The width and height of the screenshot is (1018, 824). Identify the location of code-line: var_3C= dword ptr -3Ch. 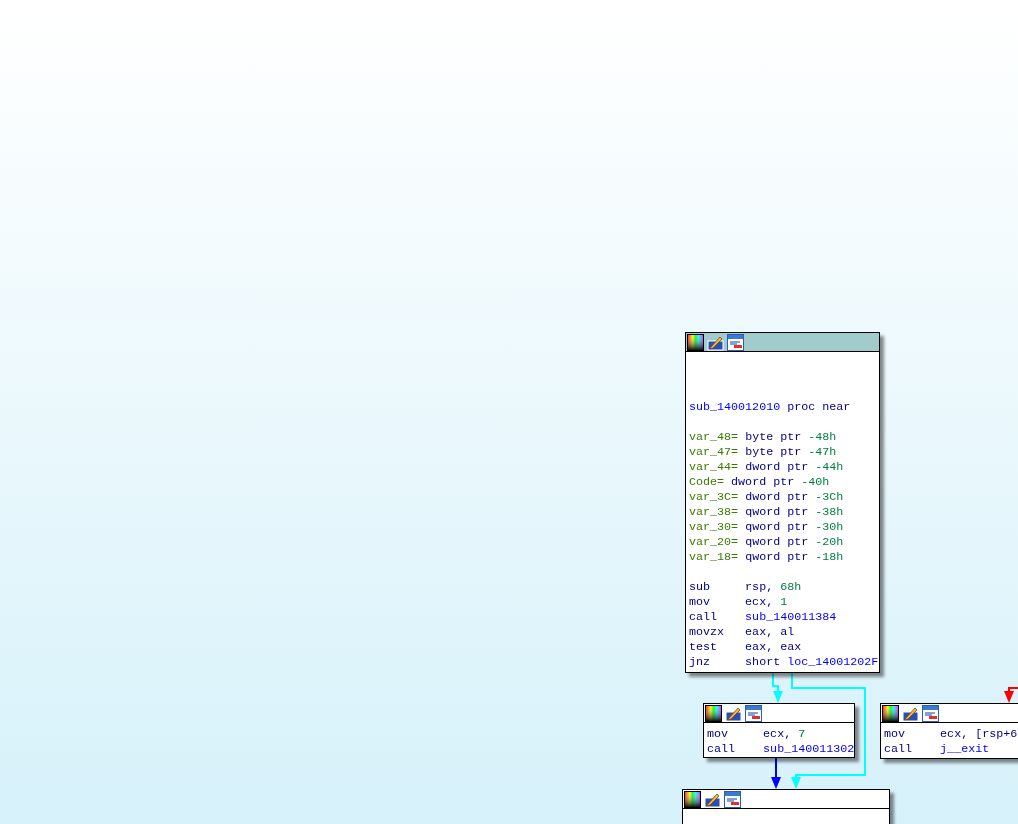
(766, 497).